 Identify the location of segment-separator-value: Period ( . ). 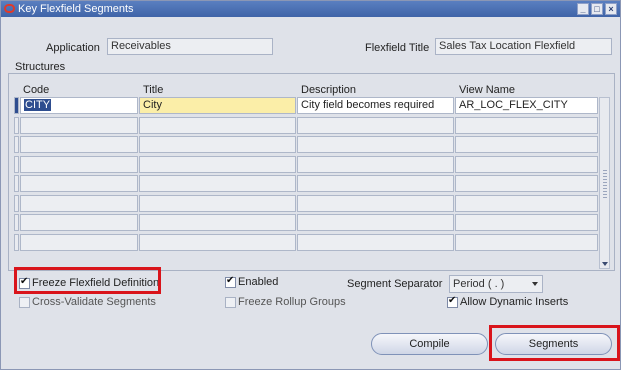
(479, 284).